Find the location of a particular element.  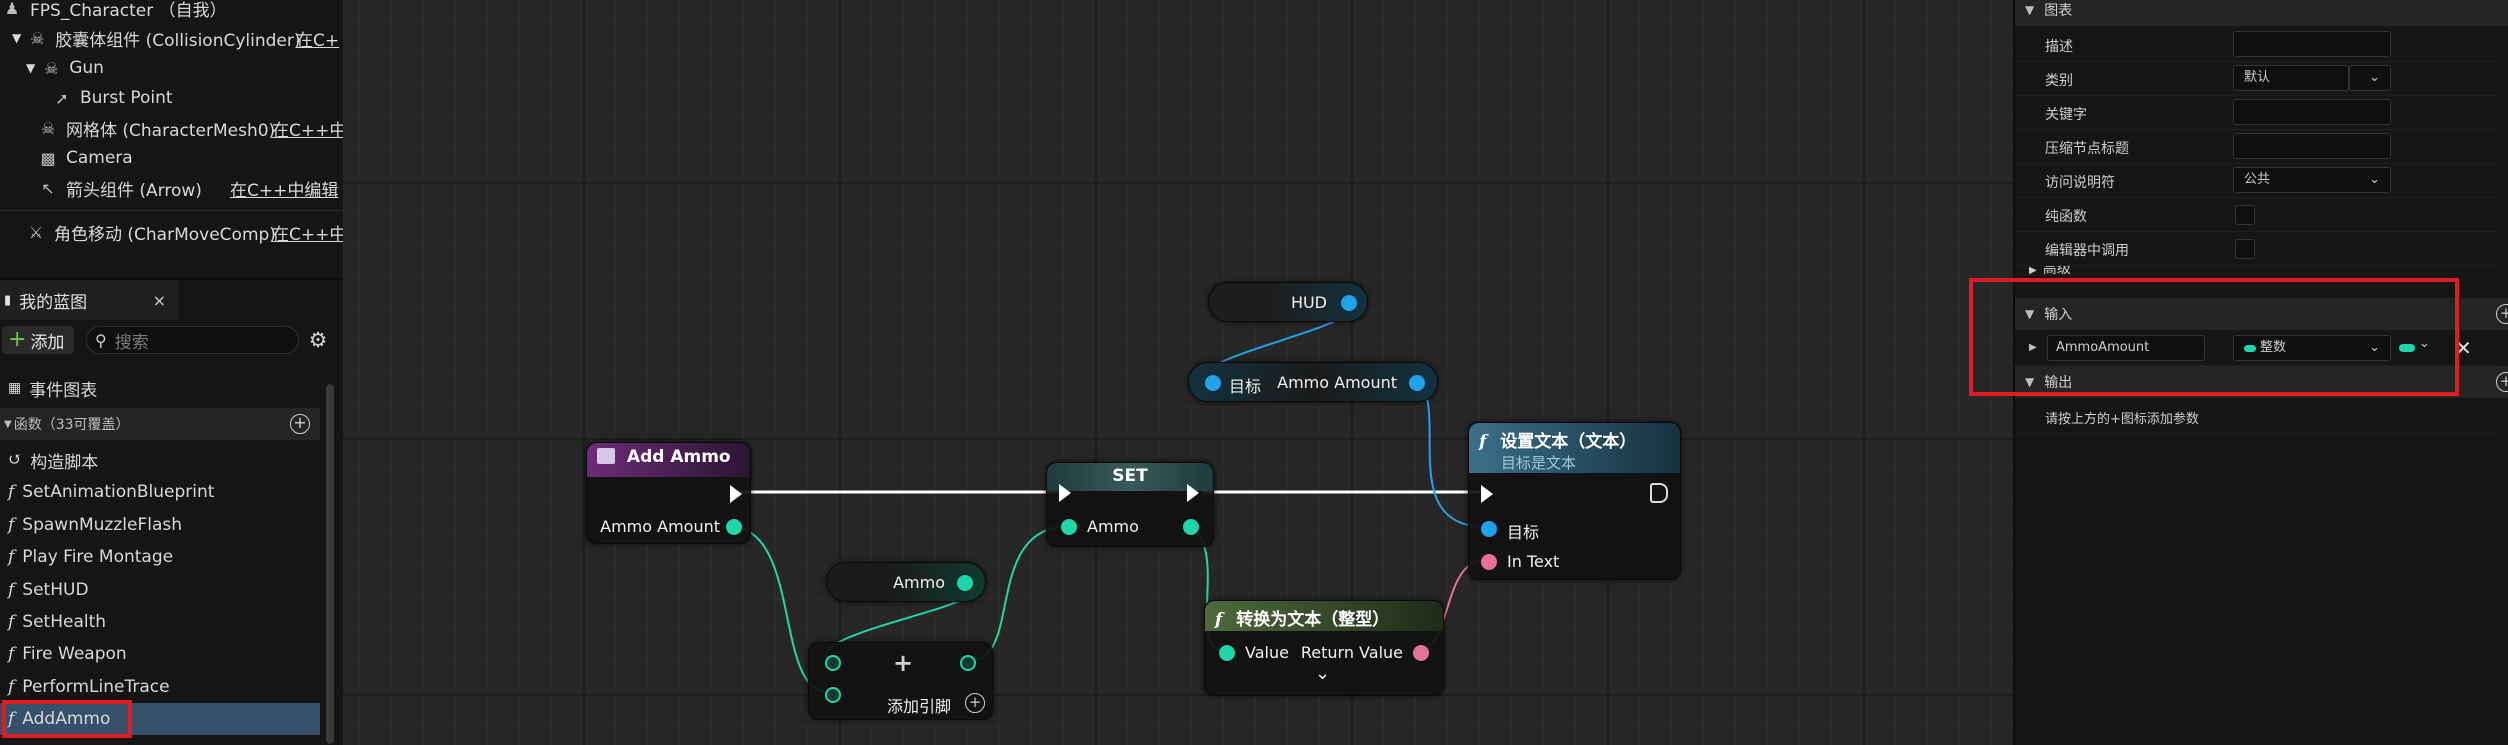

category-combo: 默认 is located at coordinates (2291, 78).